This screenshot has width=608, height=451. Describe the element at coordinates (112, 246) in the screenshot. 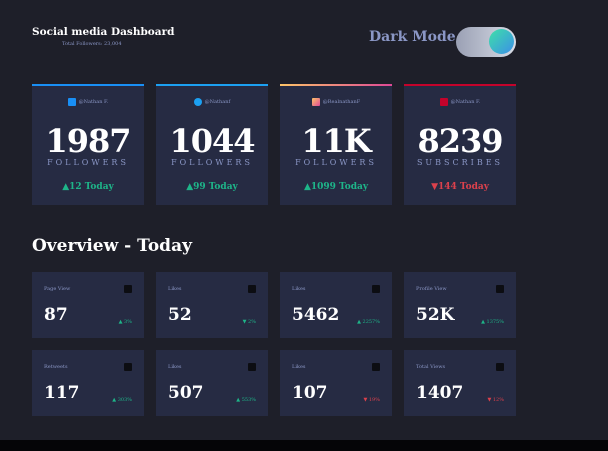

I see `overview-title: Overview - Today` at that location.